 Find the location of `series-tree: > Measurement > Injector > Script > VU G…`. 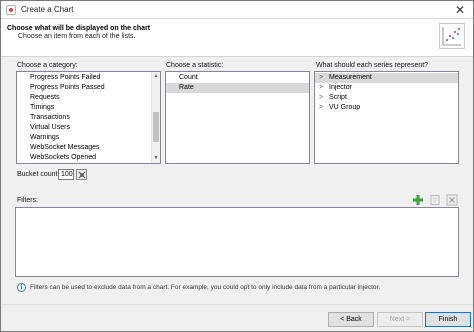

series-tree: > Measurement > Injector > Script > VU G… is located at coordinates (386, 117).